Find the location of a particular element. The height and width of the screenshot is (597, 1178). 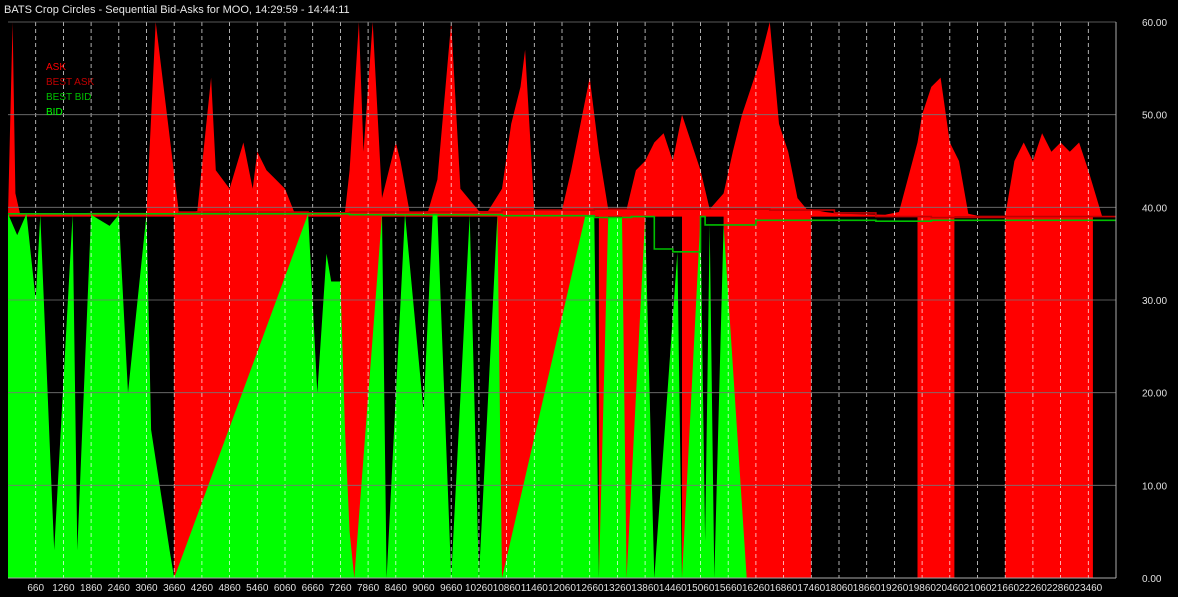

x-tick-label: 8460 is located at coordinates (396, 588).